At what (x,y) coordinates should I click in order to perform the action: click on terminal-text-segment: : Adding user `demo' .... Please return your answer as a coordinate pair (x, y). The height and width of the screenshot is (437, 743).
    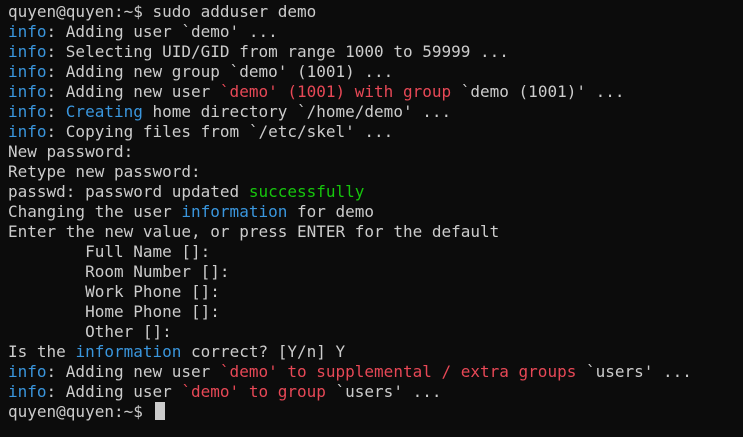
    Looking at the image, I should click on (162, 31).